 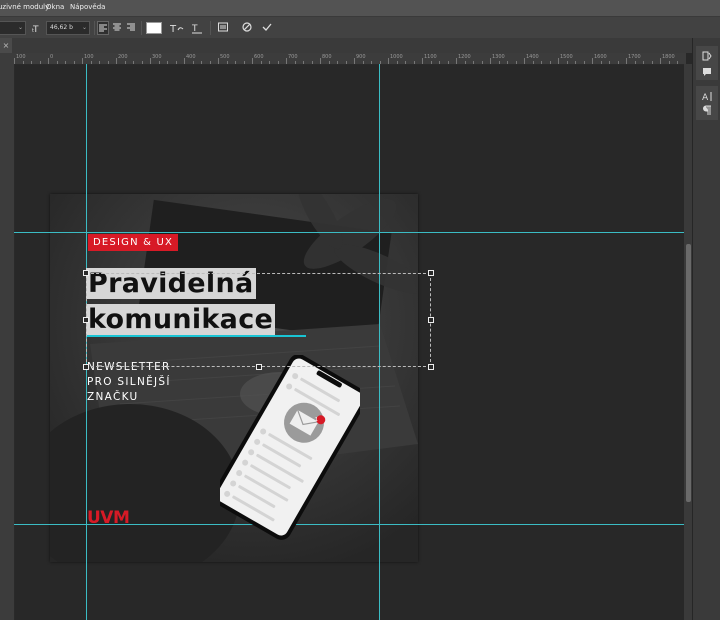 What do you see at coordinates (267, 28) in the screenshot?
I see `commit-icon` at bounding box center [267, 28].